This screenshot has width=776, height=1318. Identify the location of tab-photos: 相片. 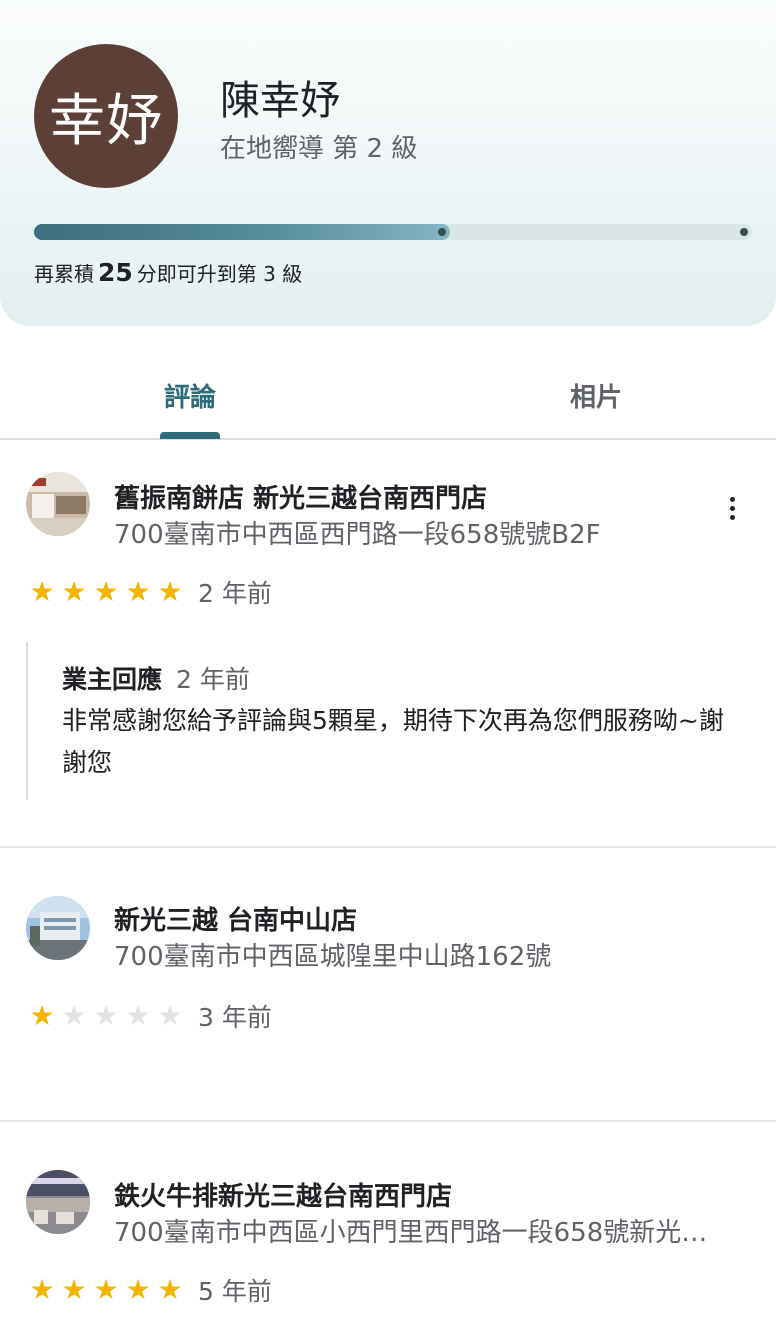
(596, 395).